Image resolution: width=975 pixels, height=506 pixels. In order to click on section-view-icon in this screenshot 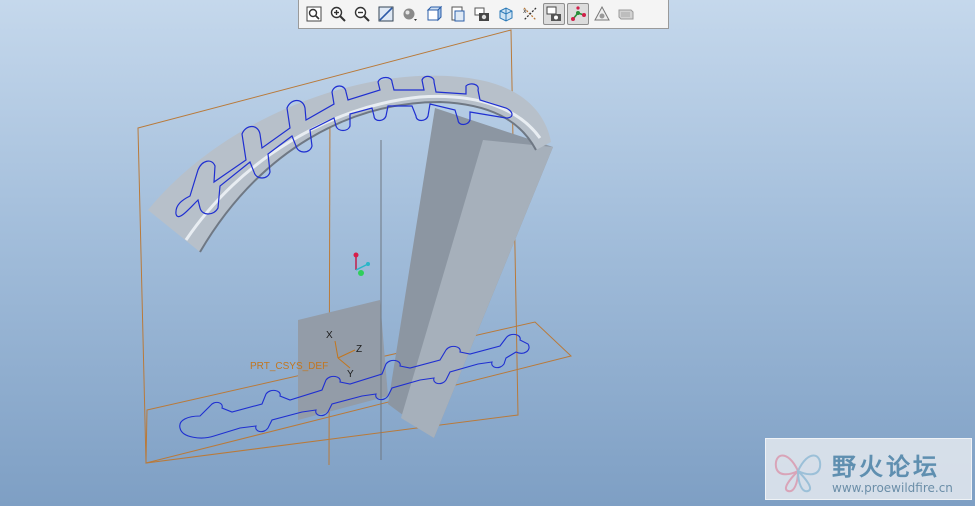, I will do `click(506, 14)`.